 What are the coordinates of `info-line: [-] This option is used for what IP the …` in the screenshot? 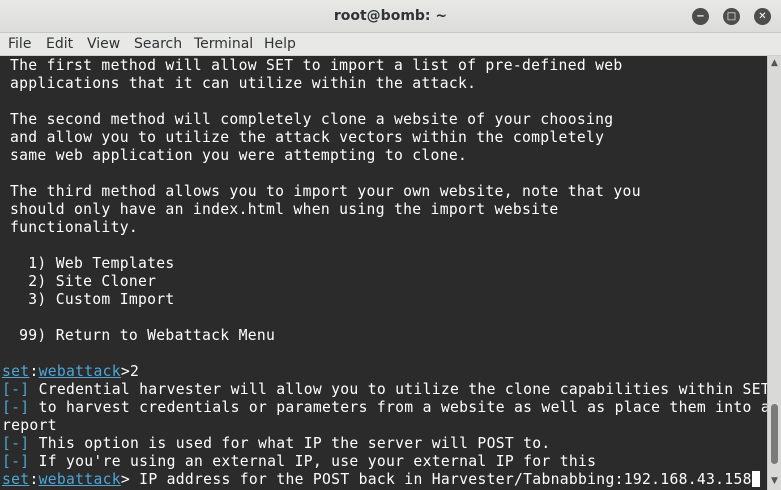 It's located at (276, 444).